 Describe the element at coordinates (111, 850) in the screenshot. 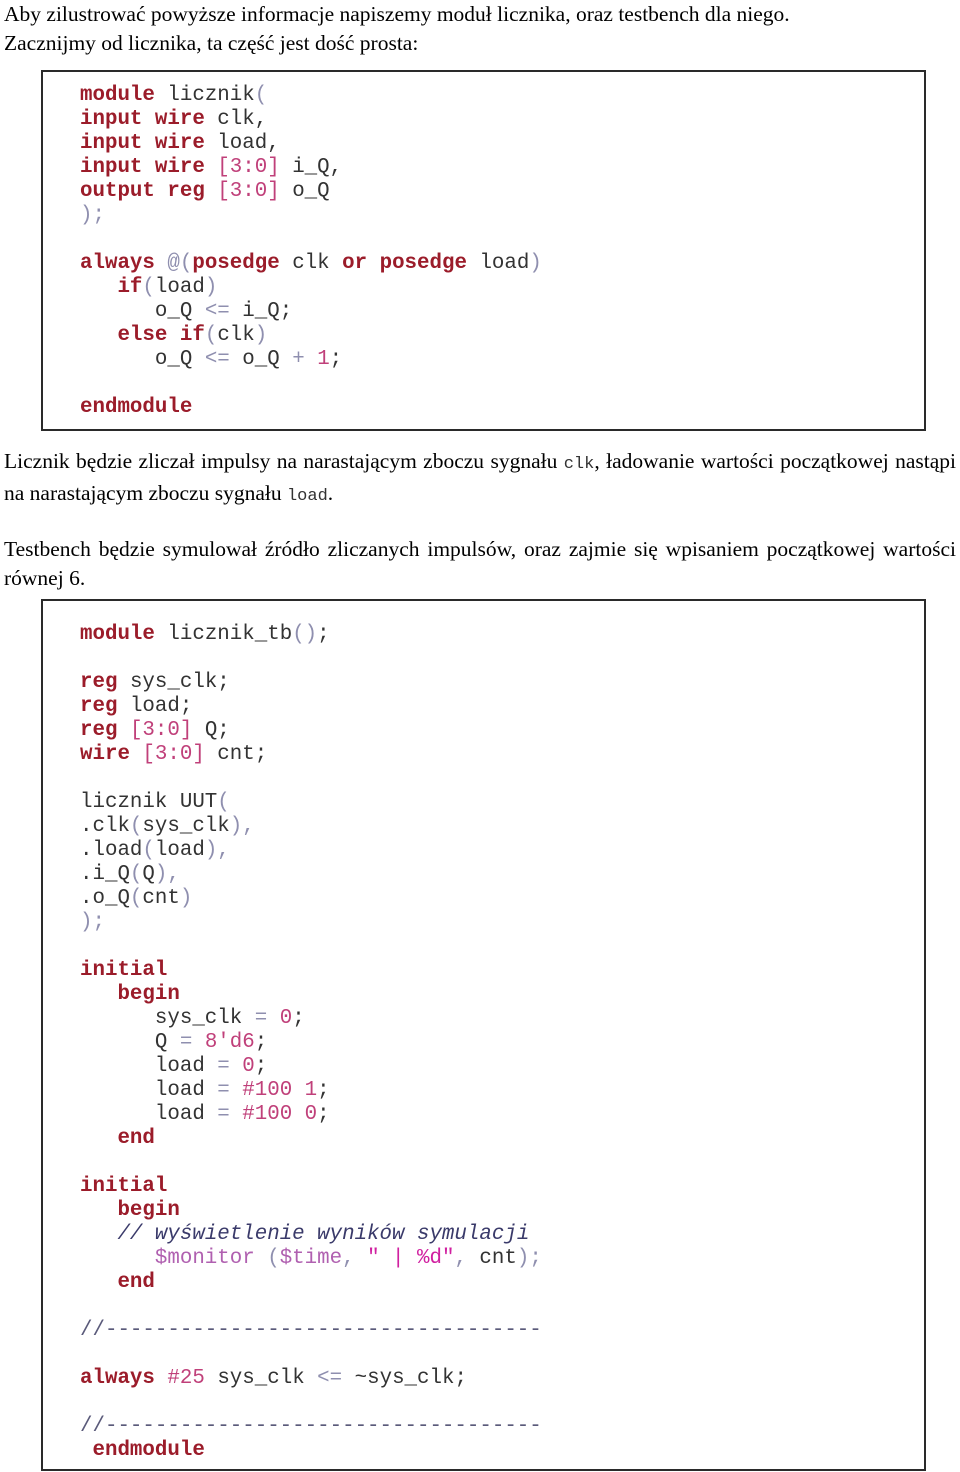

I see `port: .load` at that location.